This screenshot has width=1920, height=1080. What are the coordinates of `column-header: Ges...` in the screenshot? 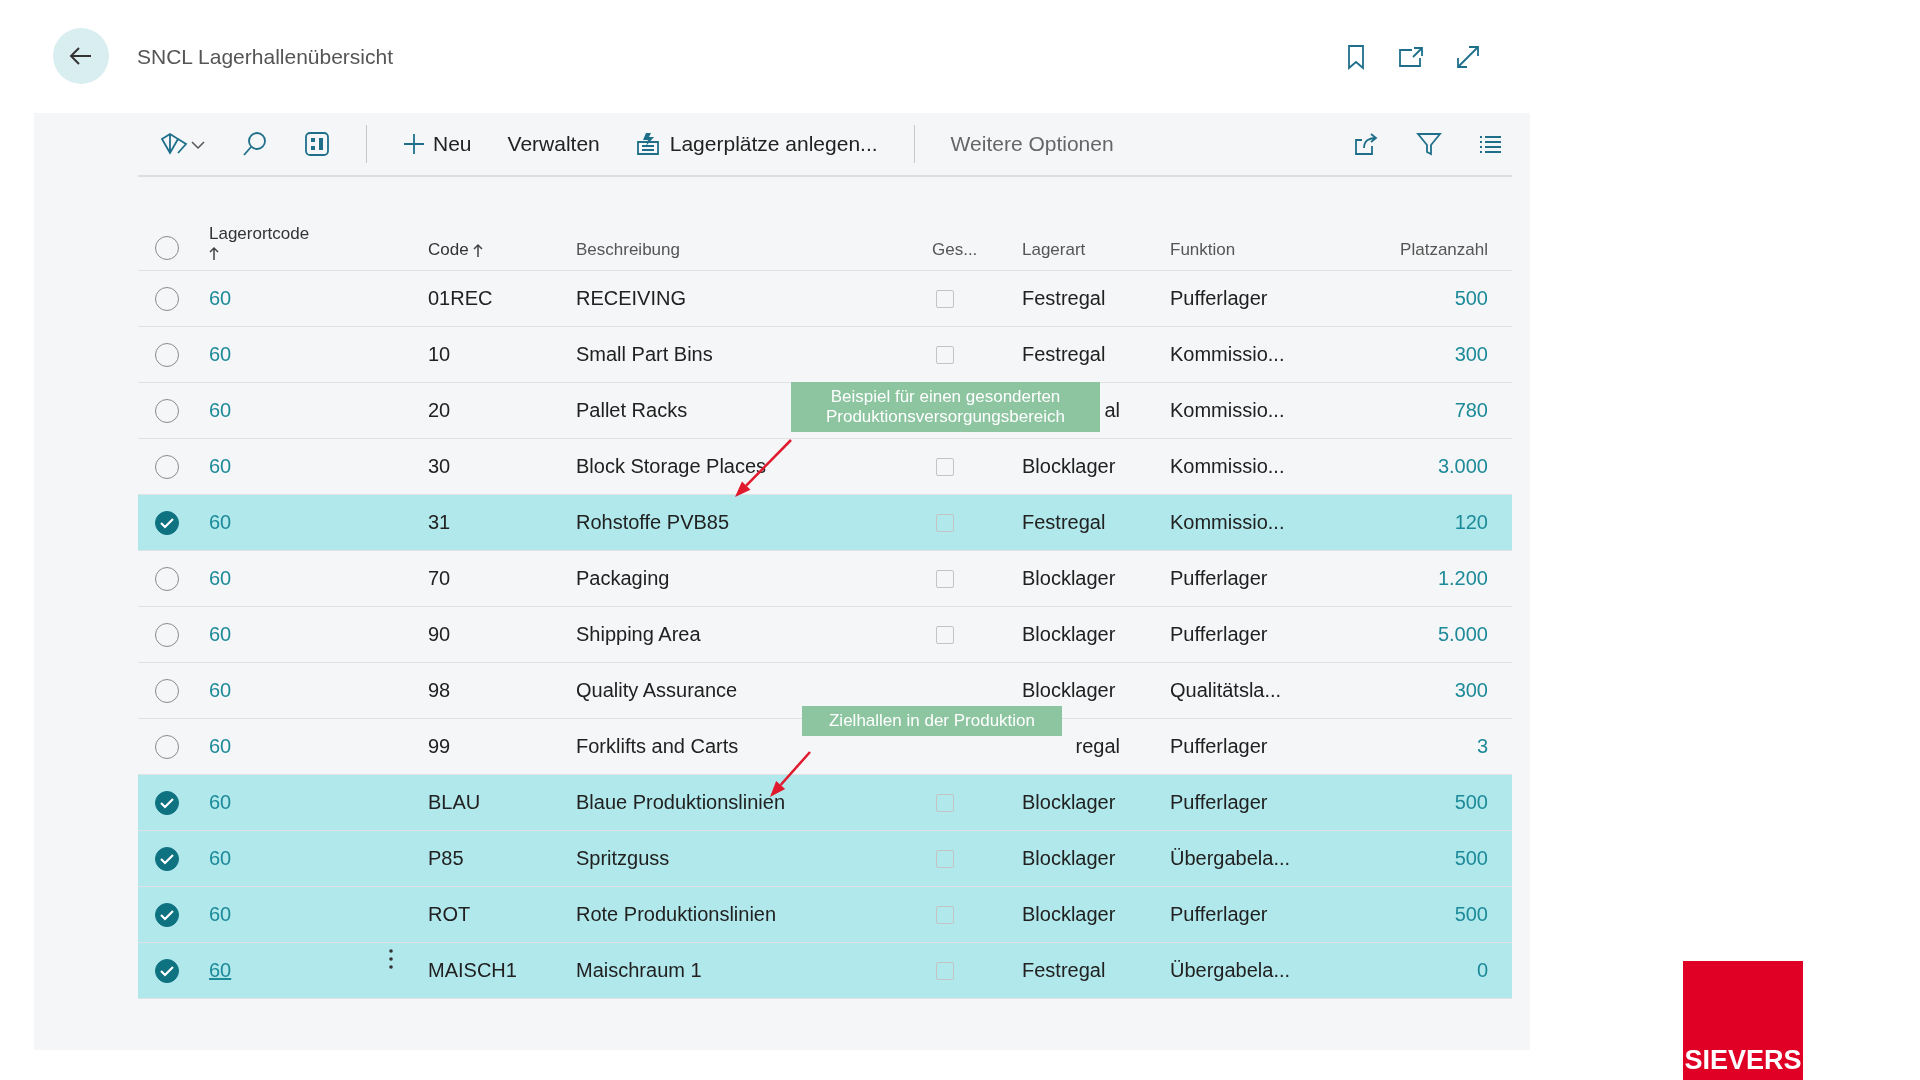 It's located at (955, 250).